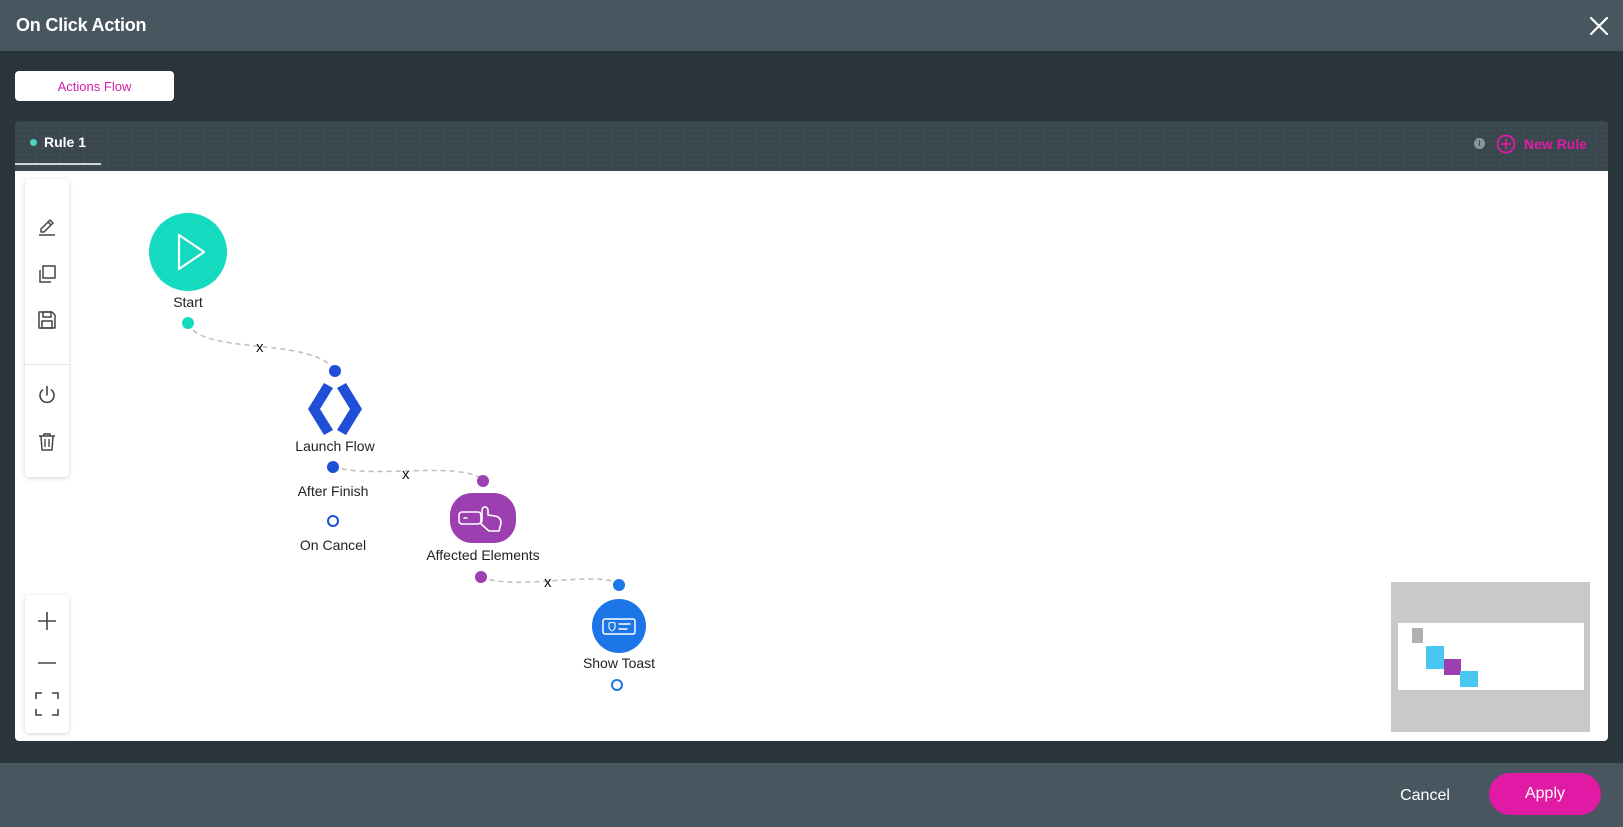 The image size is (1623, 827). What do you see at coordinates (811, 146) in the screenshot?
I see `rule-tabs-bar: Rule 1 i New Rule` at bounding box center [811, 146].